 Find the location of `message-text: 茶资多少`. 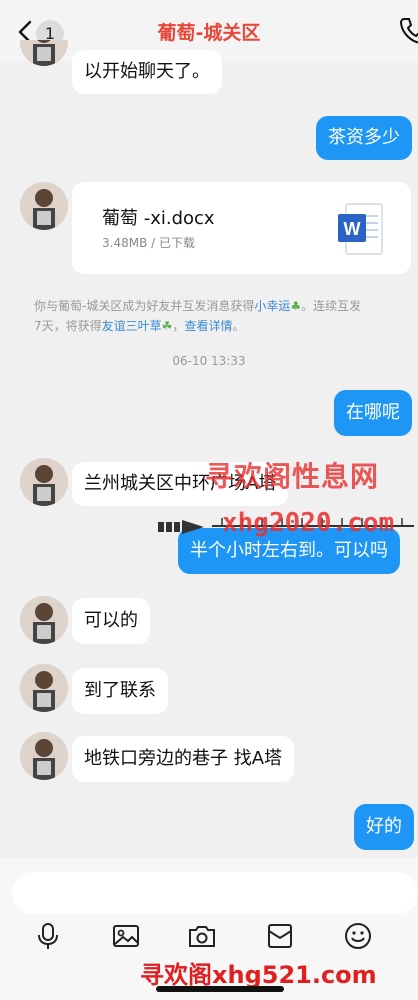

message-text: 茶资多少 is located at coordinates (364, 137).